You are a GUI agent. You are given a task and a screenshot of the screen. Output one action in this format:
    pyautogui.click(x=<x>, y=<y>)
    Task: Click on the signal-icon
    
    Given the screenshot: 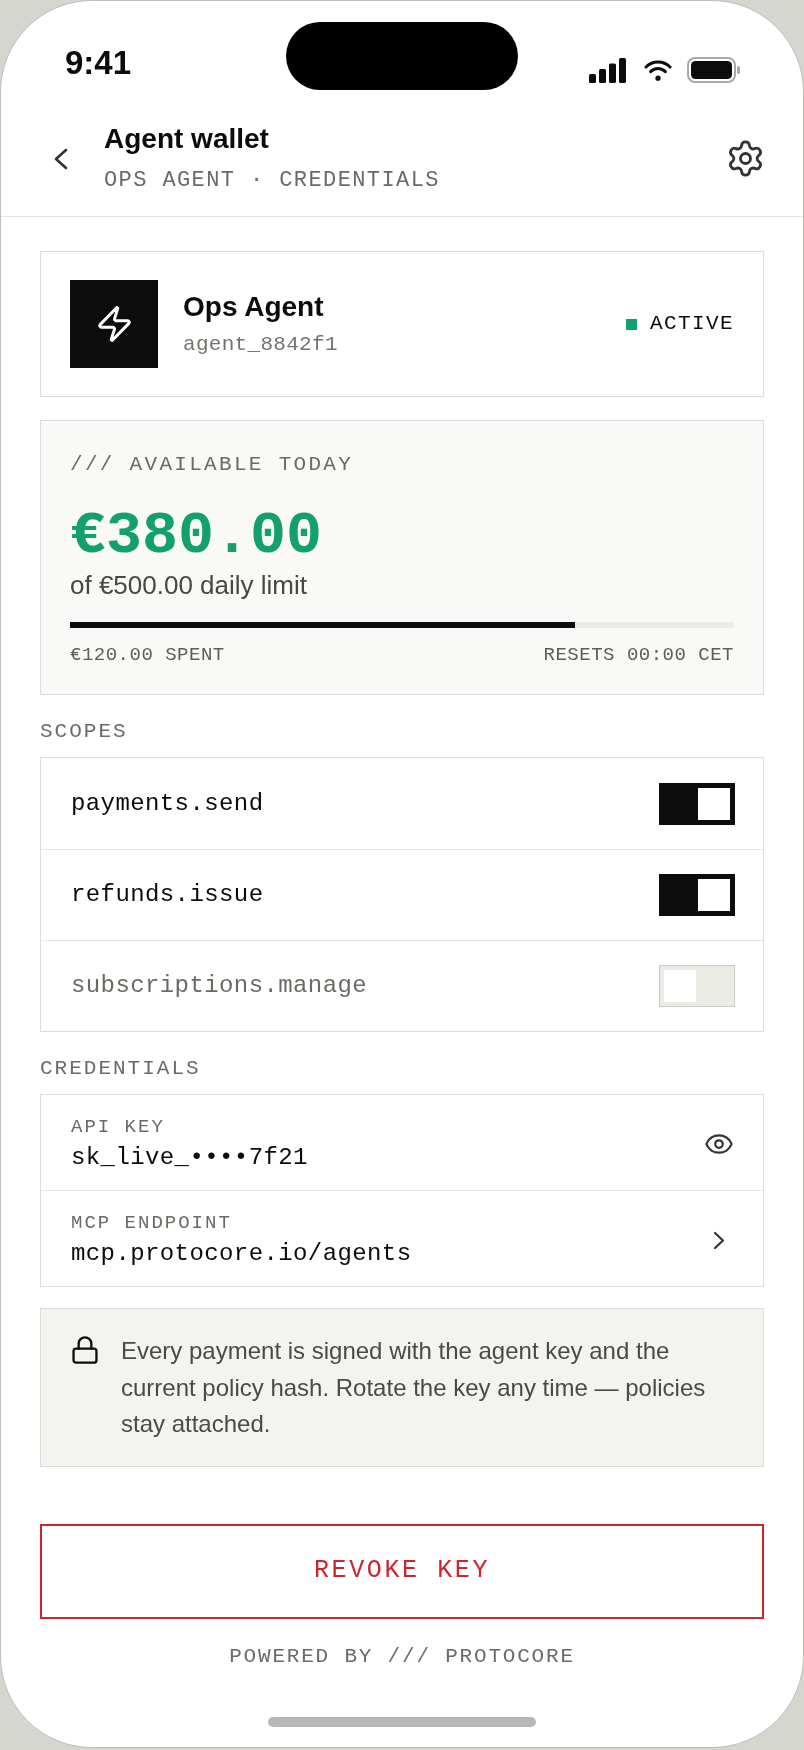 What is the action you would take?
    pyautogui.click(x=607, y=70)
    